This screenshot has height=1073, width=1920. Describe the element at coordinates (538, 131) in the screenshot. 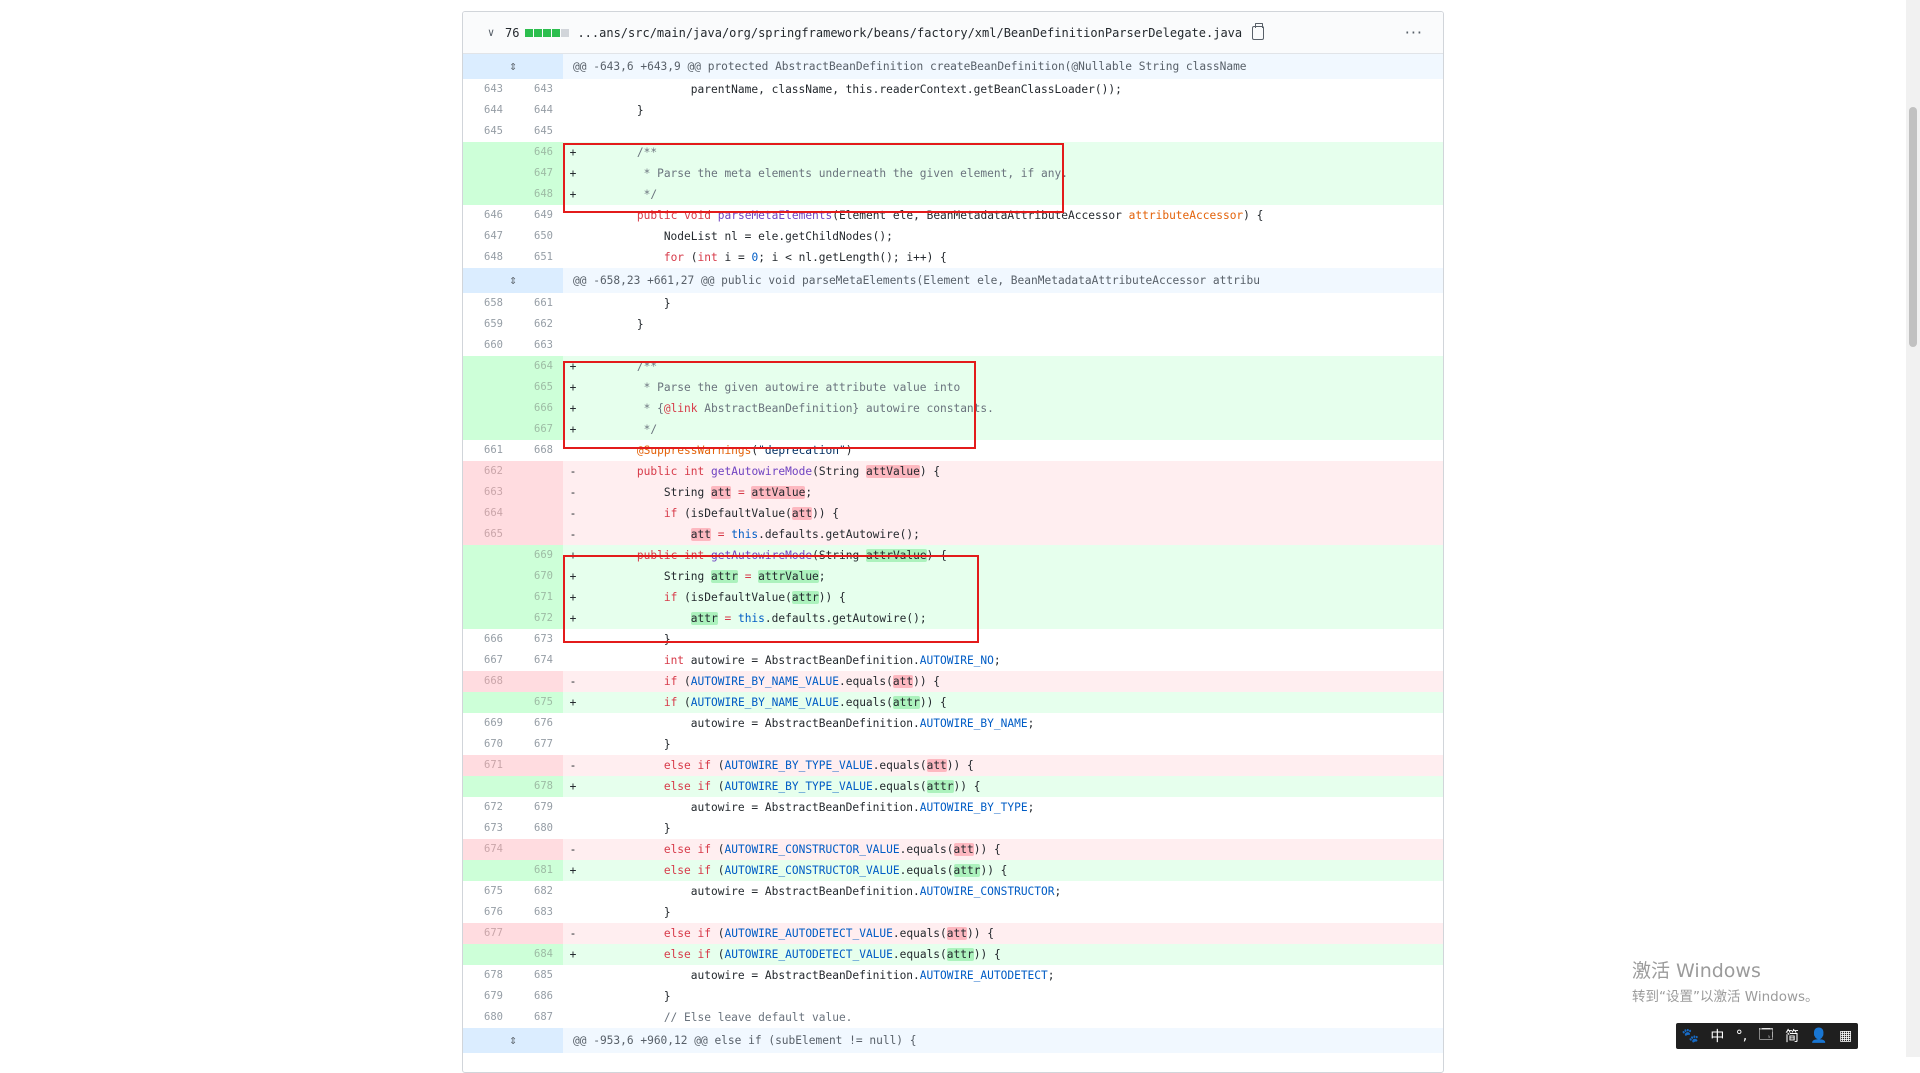

I see `new-line-number: 645` at that location.